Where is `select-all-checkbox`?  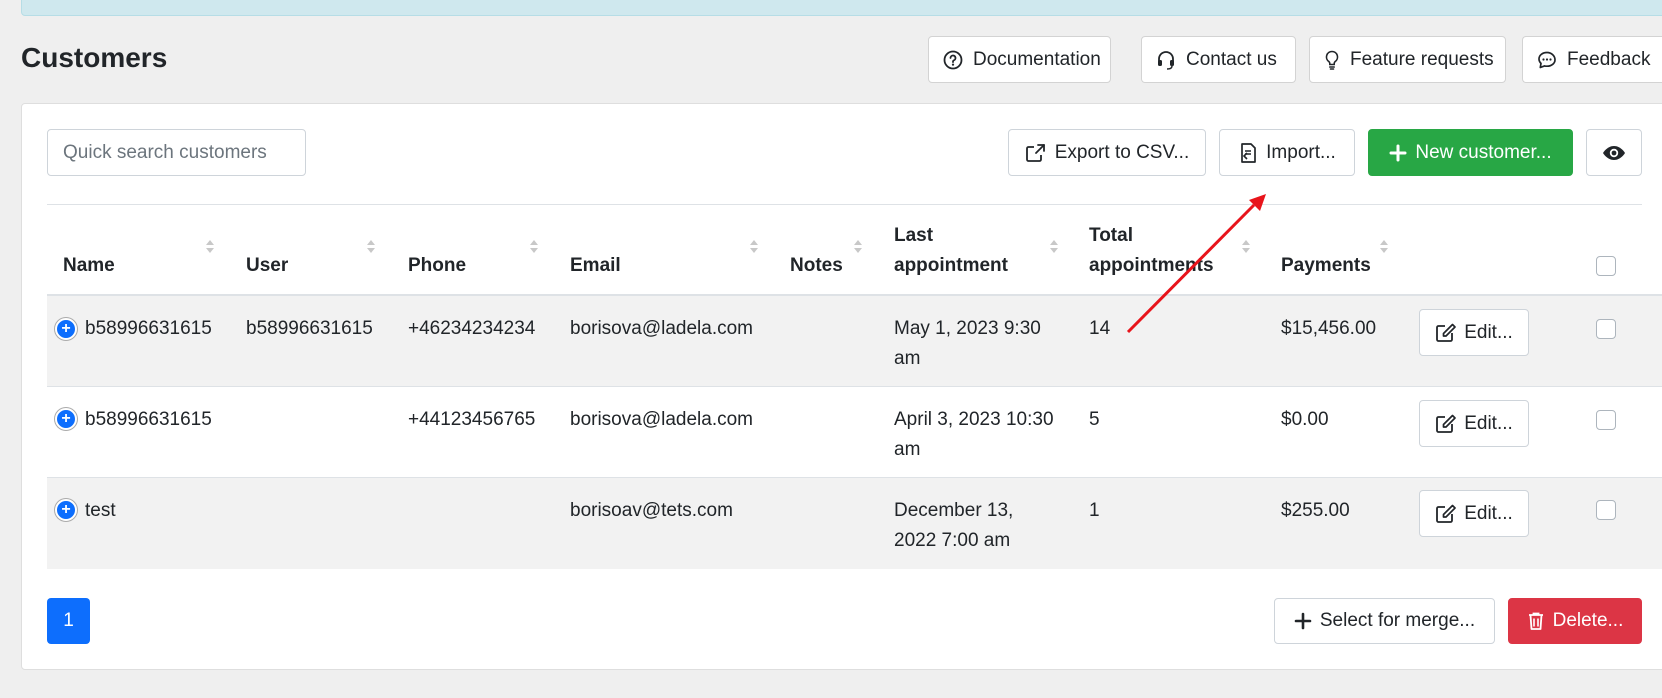
select-all-checkbox is located at coordinates (1606, 266).